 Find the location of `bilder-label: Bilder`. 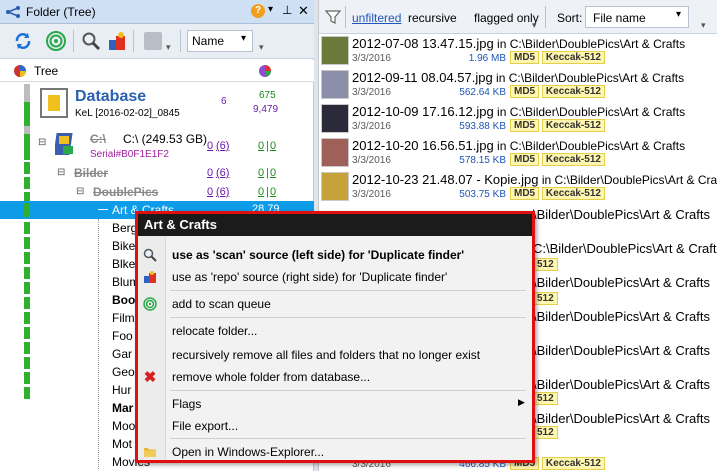

bilder-label: Bilder is located at coordinates (91, 173).